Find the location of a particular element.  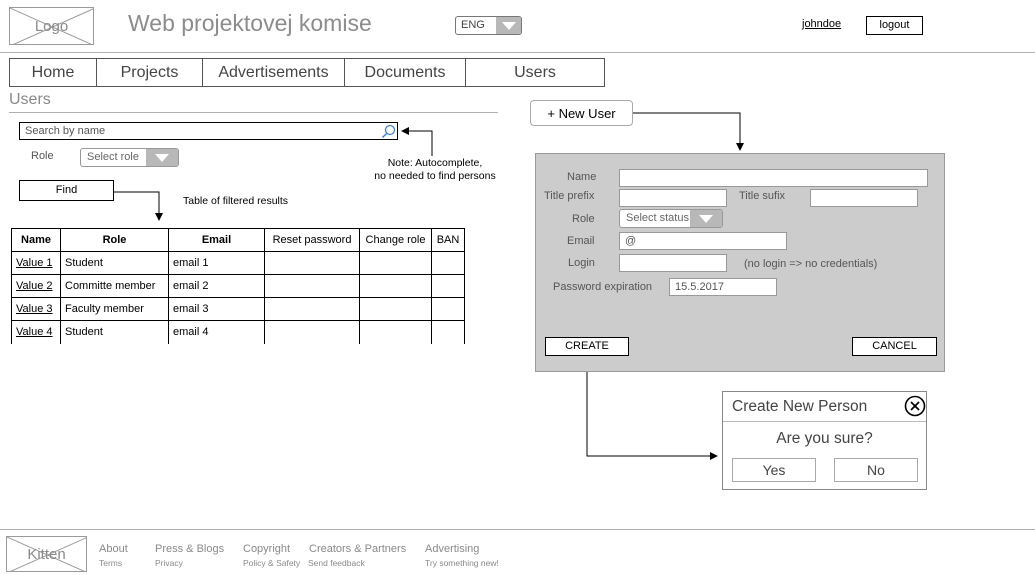

col-reset-password: Reset password is located at coordinates (312, 240).